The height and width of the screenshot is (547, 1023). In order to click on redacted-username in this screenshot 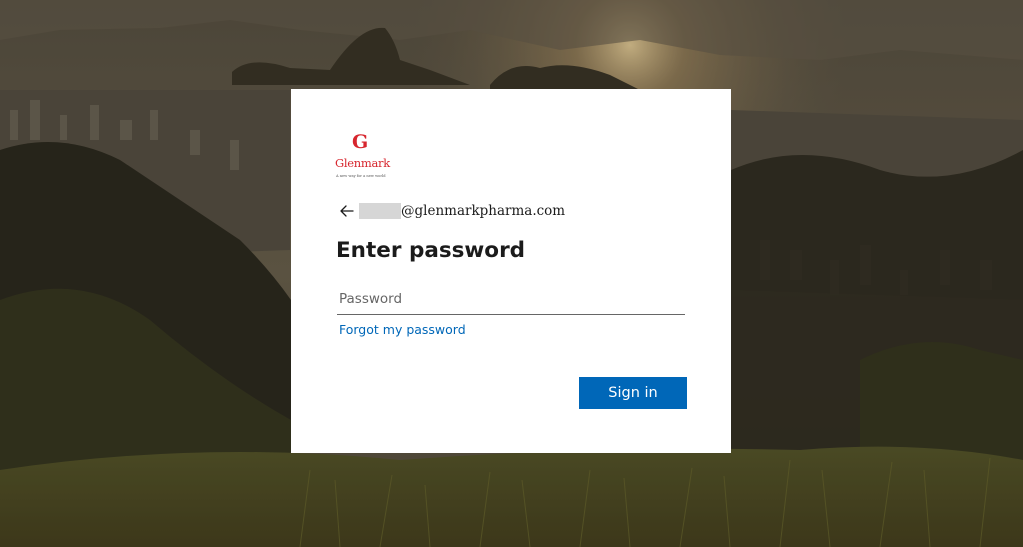, I will do `click(380, 211)`.